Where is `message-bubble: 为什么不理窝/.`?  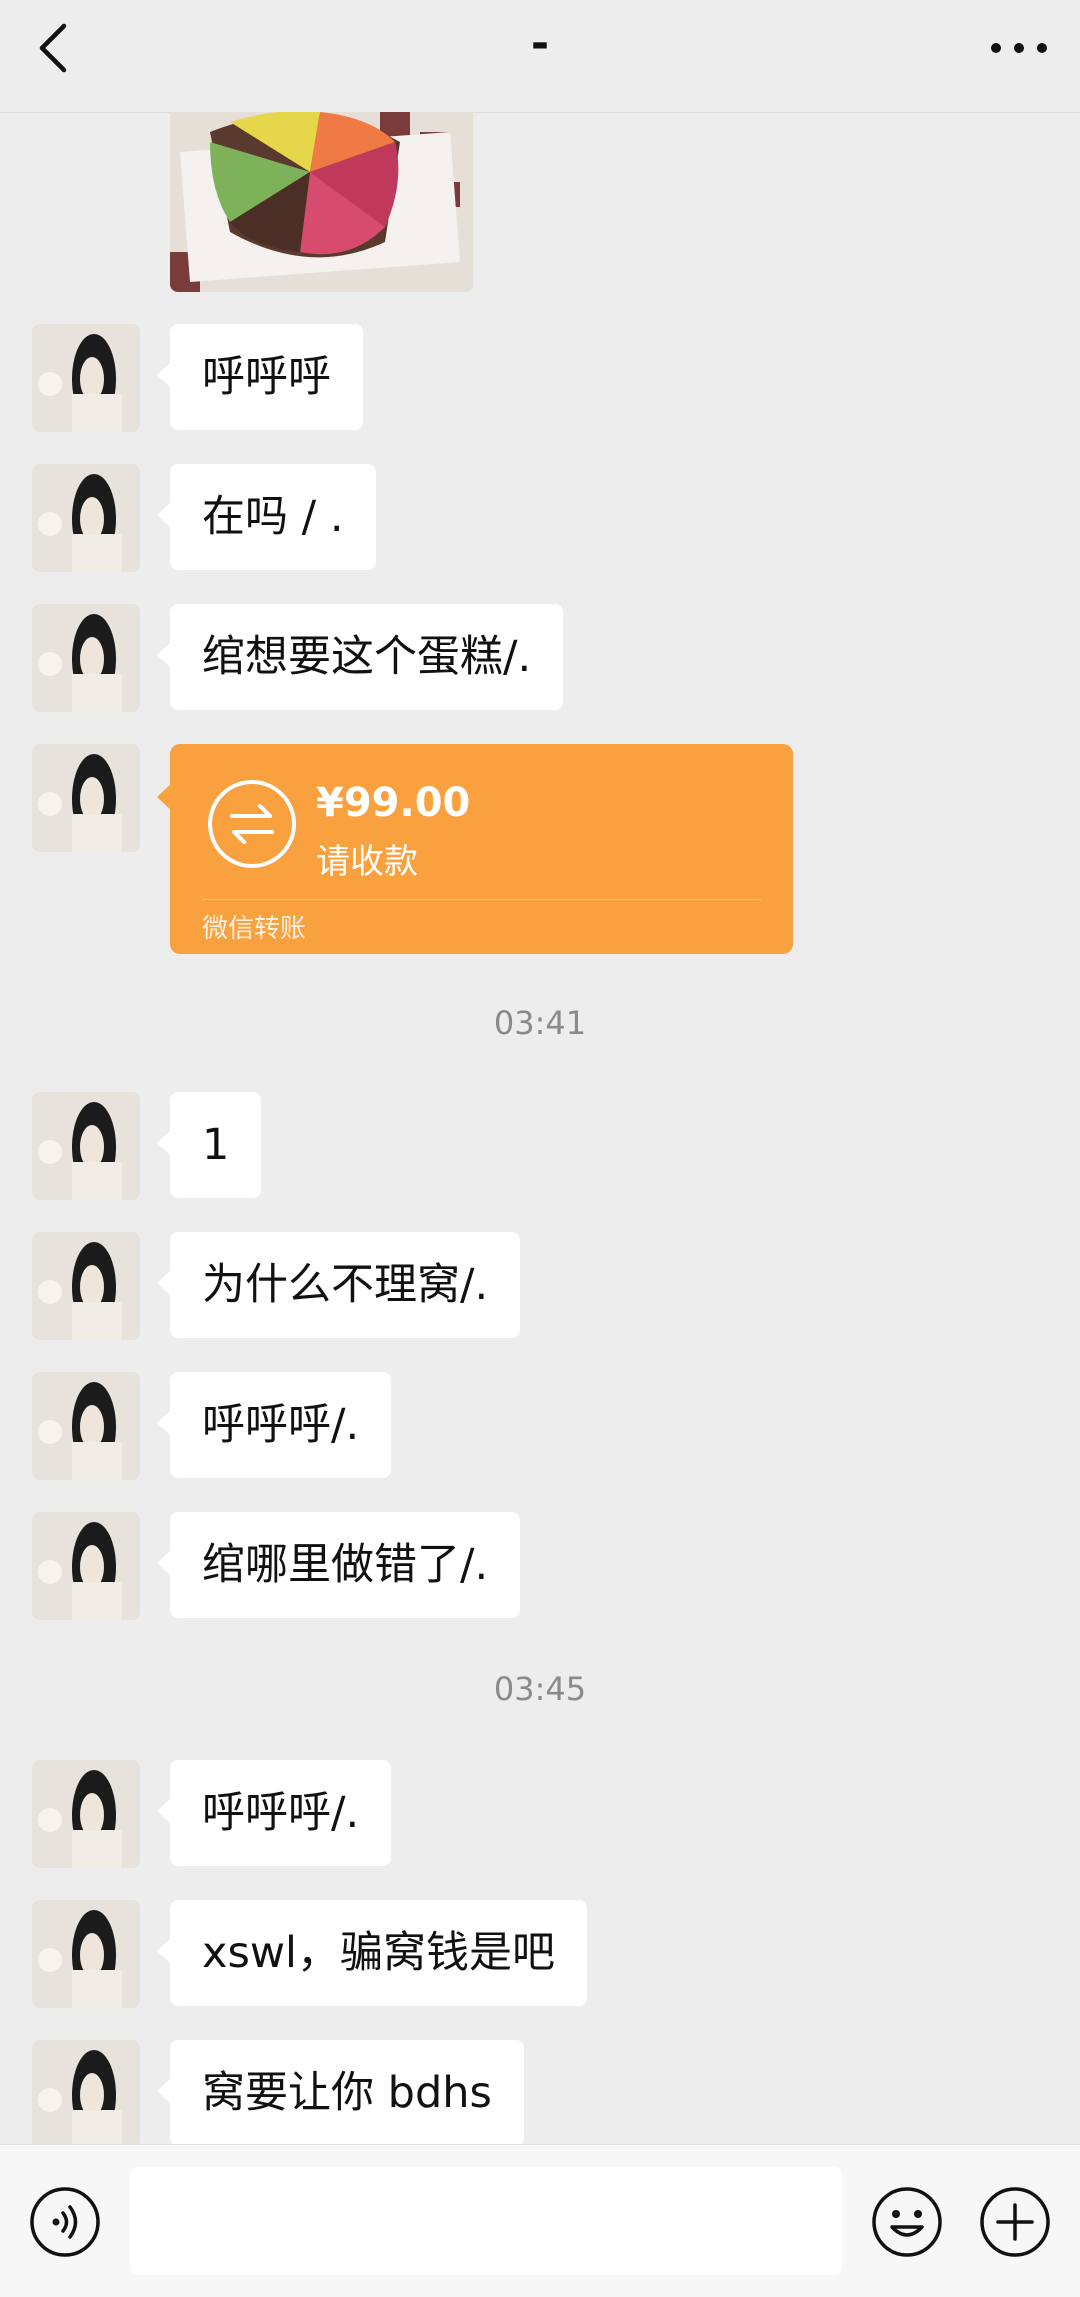 message-bubble: 为什么不理窝/. is located at coordinates (338, 1285).